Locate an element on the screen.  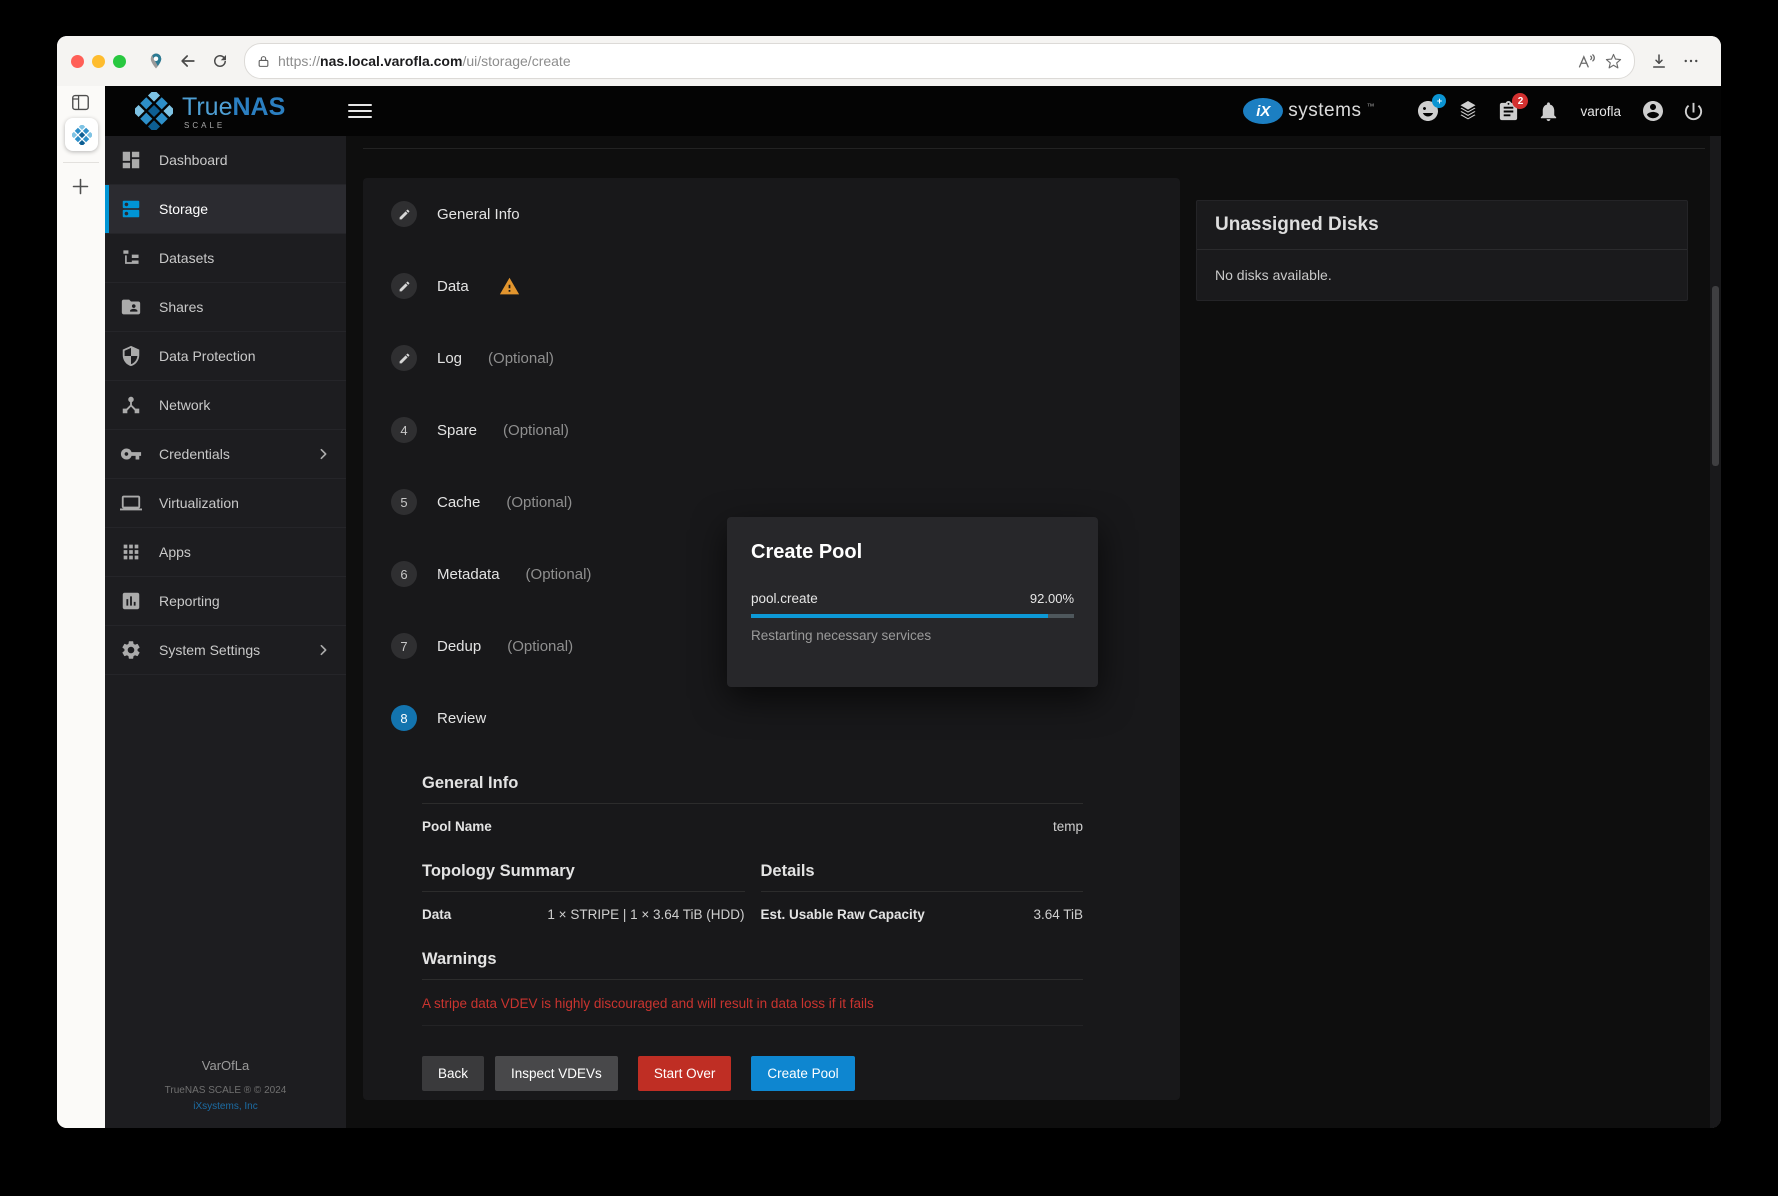
wizard-step-spare: 4 Spare (Optional) is located at coordinates (771, 430).